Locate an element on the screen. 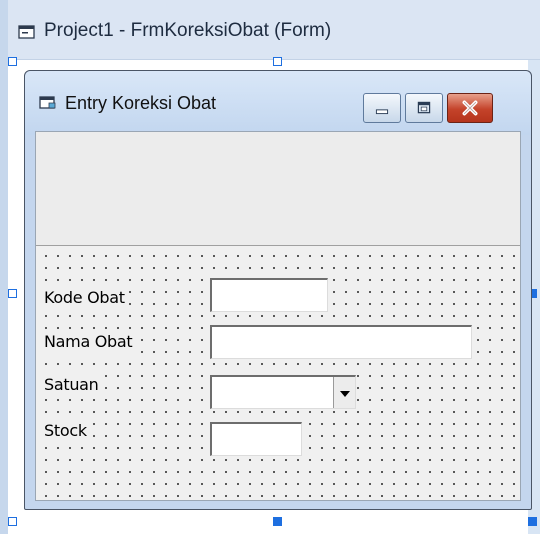 The image size is (540, 534). resize-handle-bottom-left is located at coordinates (12, 521).